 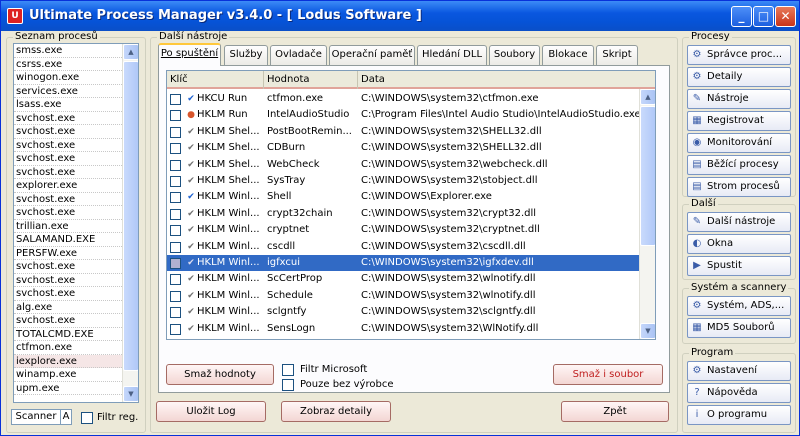 I want to click on right-menu-button: ◉ Monitorování, so click(x=739, y=143).